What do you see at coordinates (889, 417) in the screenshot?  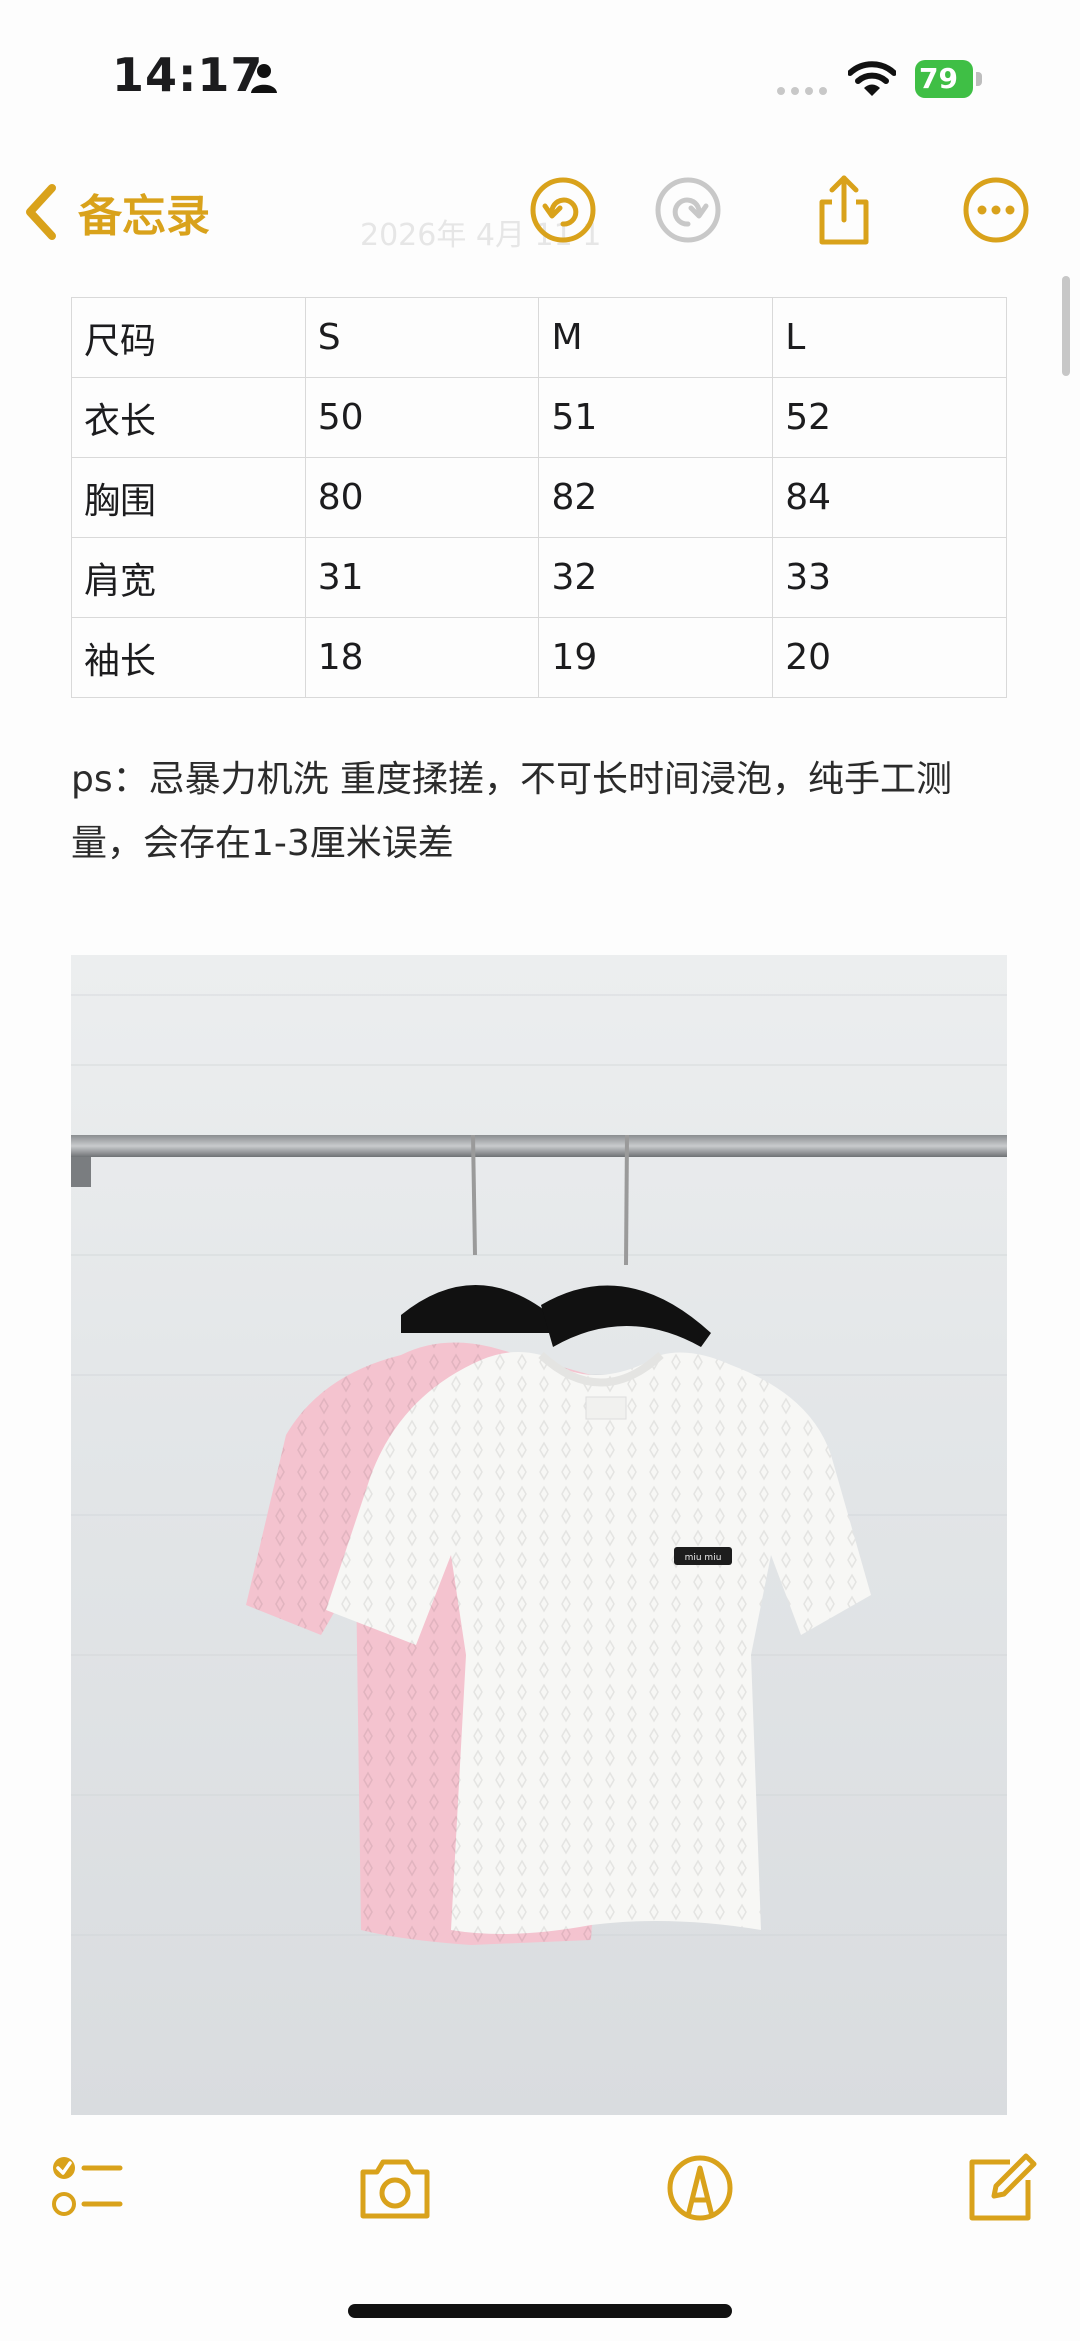 I see `table-cell: 52` at bounding box center [889, 417].